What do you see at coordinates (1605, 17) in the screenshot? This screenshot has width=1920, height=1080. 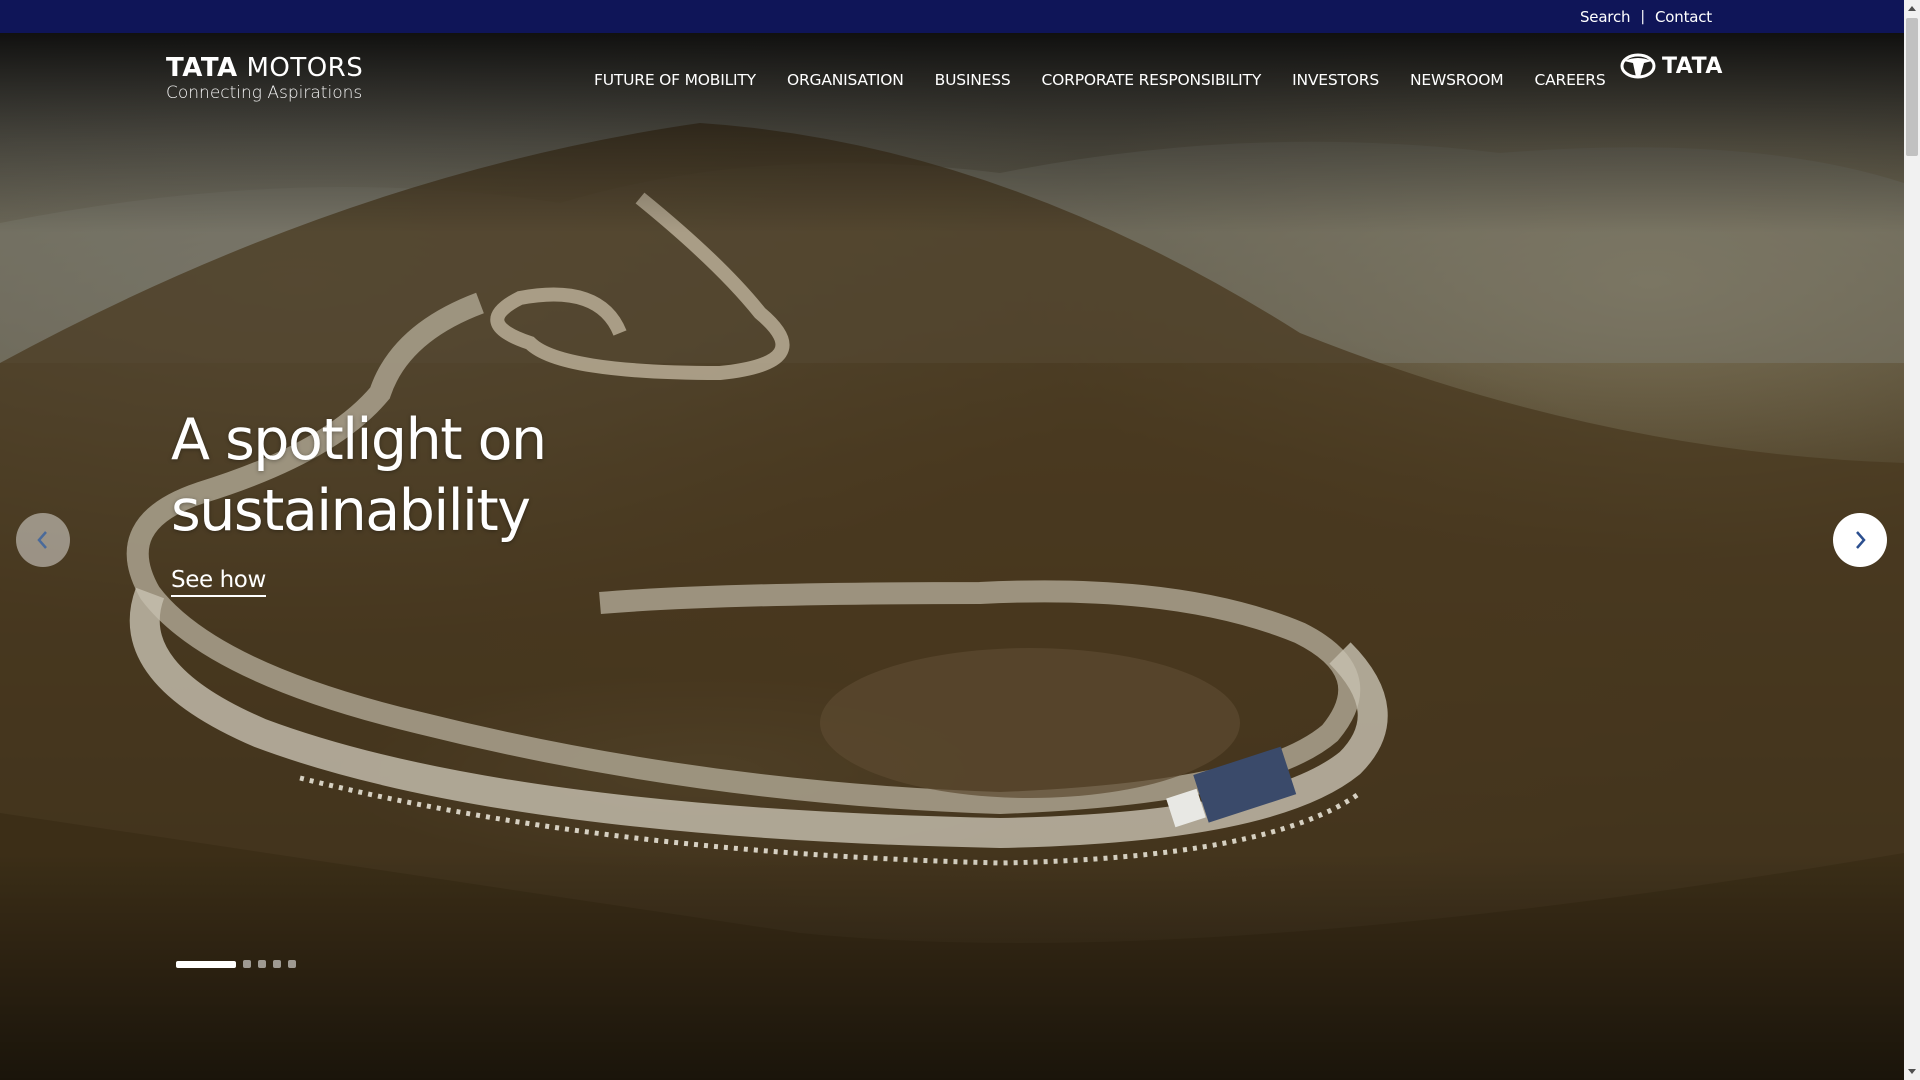 I see `search-link: Search` at bounding box center [1605, 17].